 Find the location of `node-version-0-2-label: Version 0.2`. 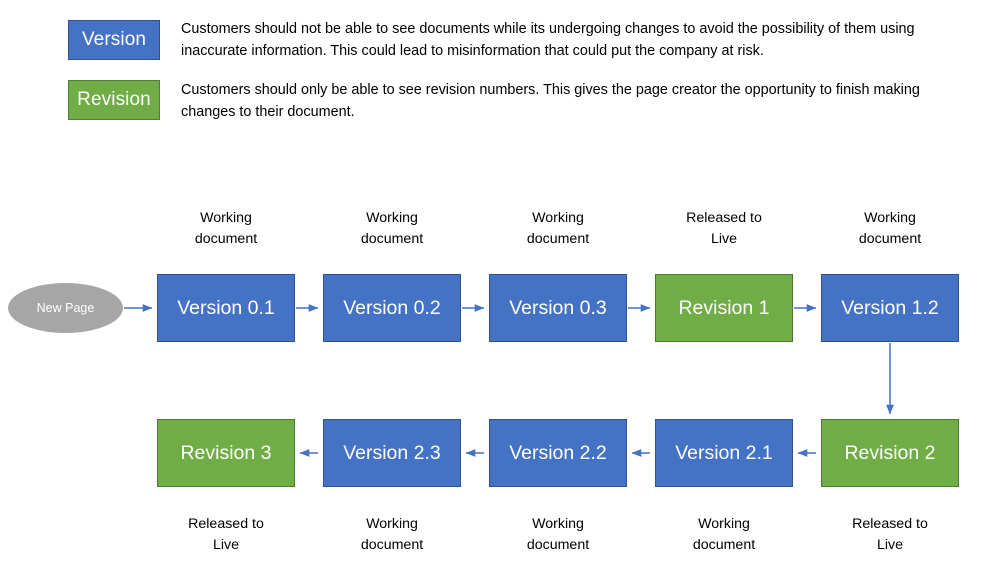

node-version-0-2-label: Version 0.2 is located at coordinates (392, 307).